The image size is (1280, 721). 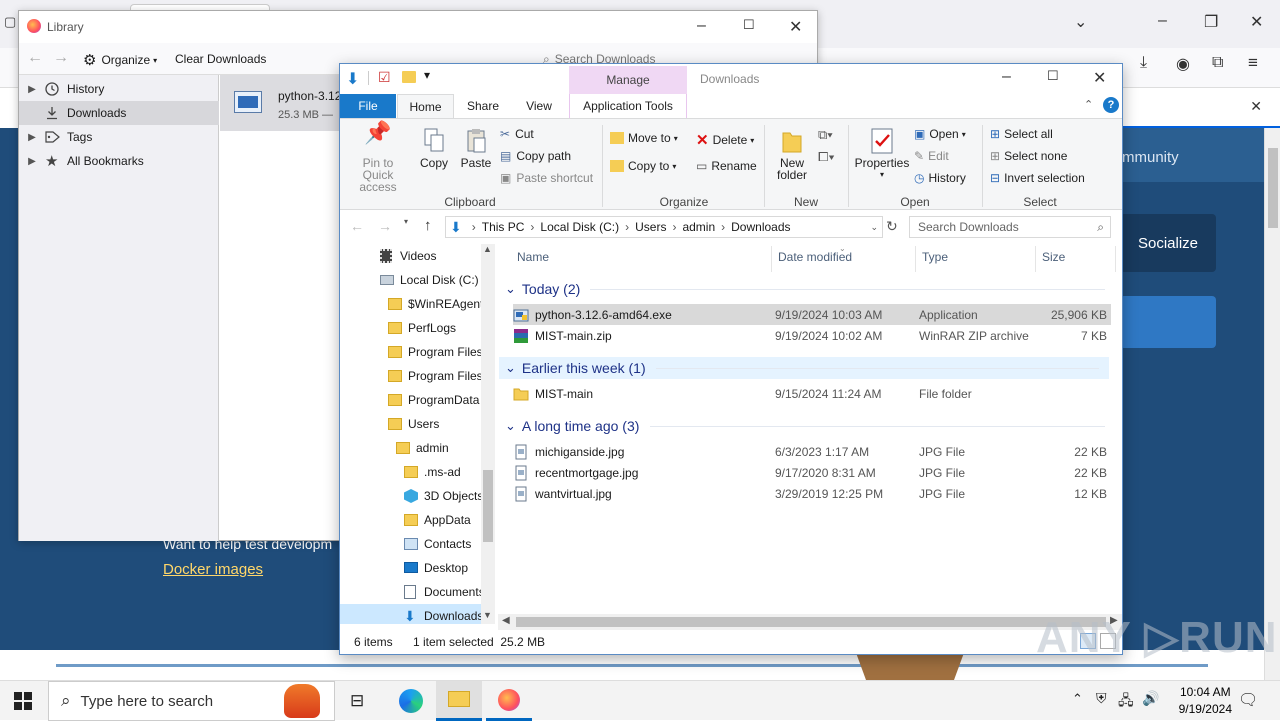 I want to click on security-icon: ⛨, so click(x=1101, y=698).